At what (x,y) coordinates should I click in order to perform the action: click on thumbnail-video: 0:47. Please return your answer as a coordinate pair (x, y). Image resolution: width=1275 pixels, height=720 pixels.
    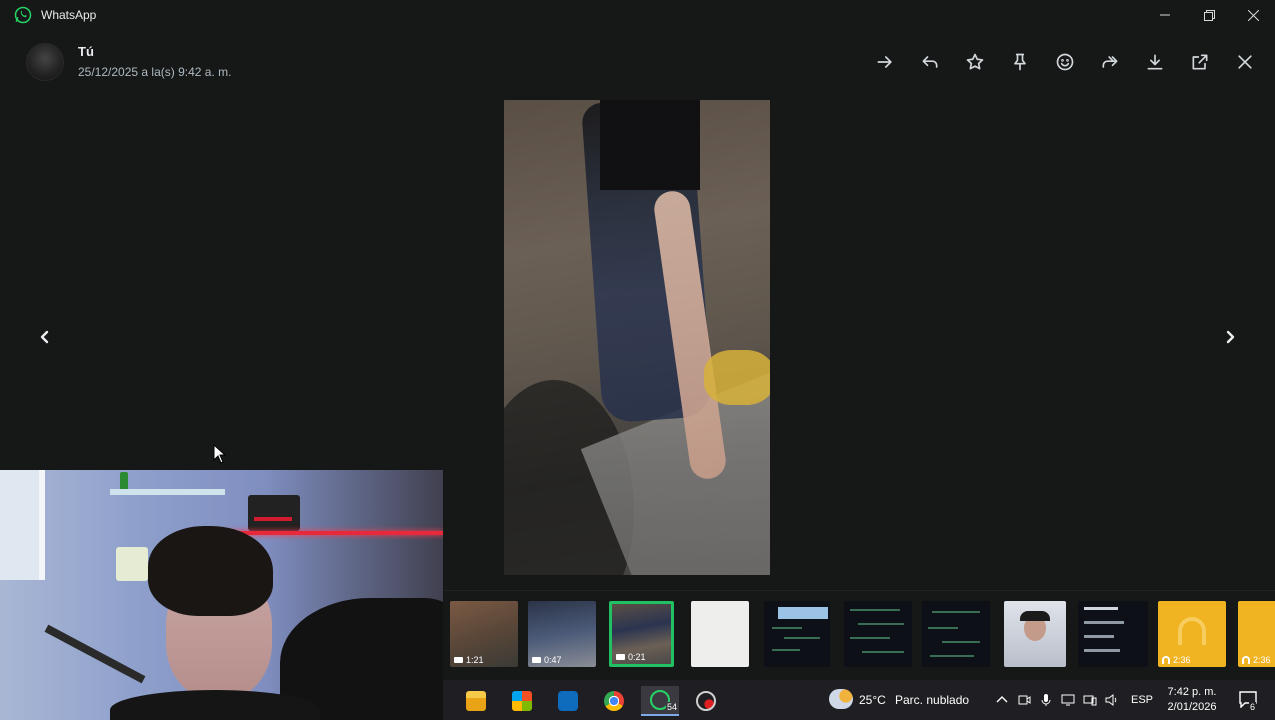
    Looking at the image, I should click on (562, 634).